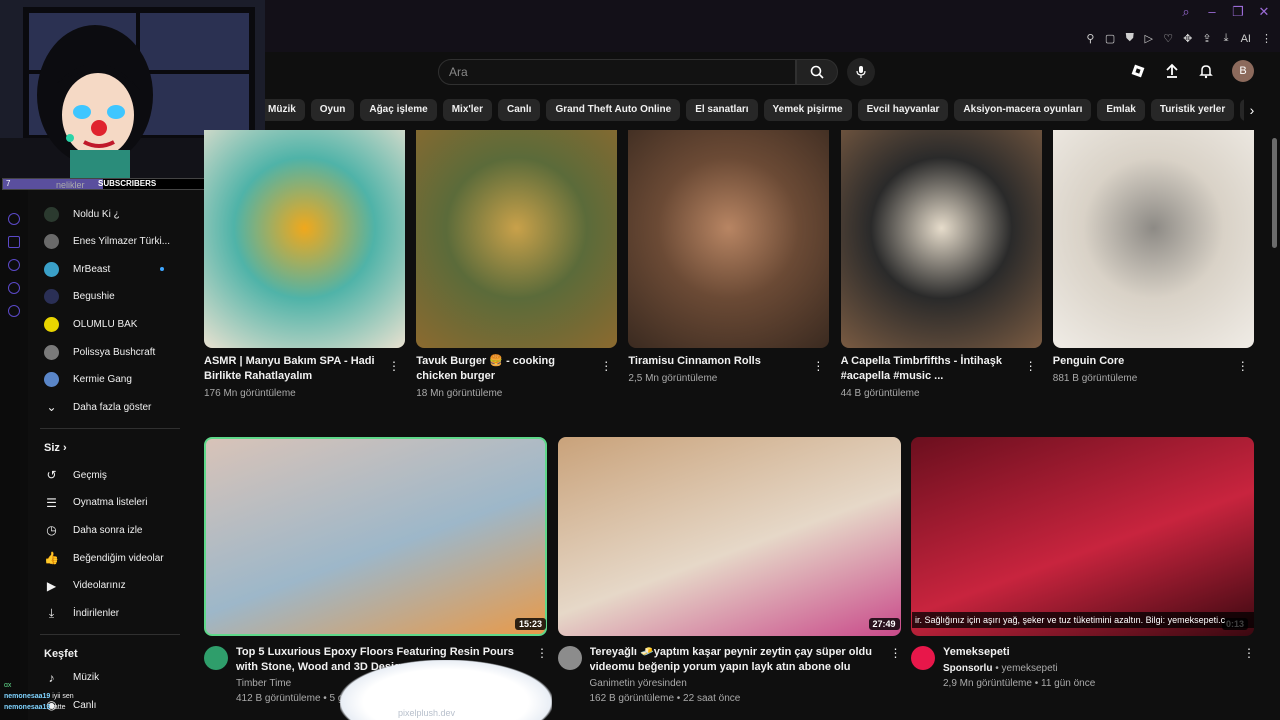  What do you see at coordinates (1121, 110) in the screenshot?
I see `chip-10: Emlak` at bounding box center [1121, 110].